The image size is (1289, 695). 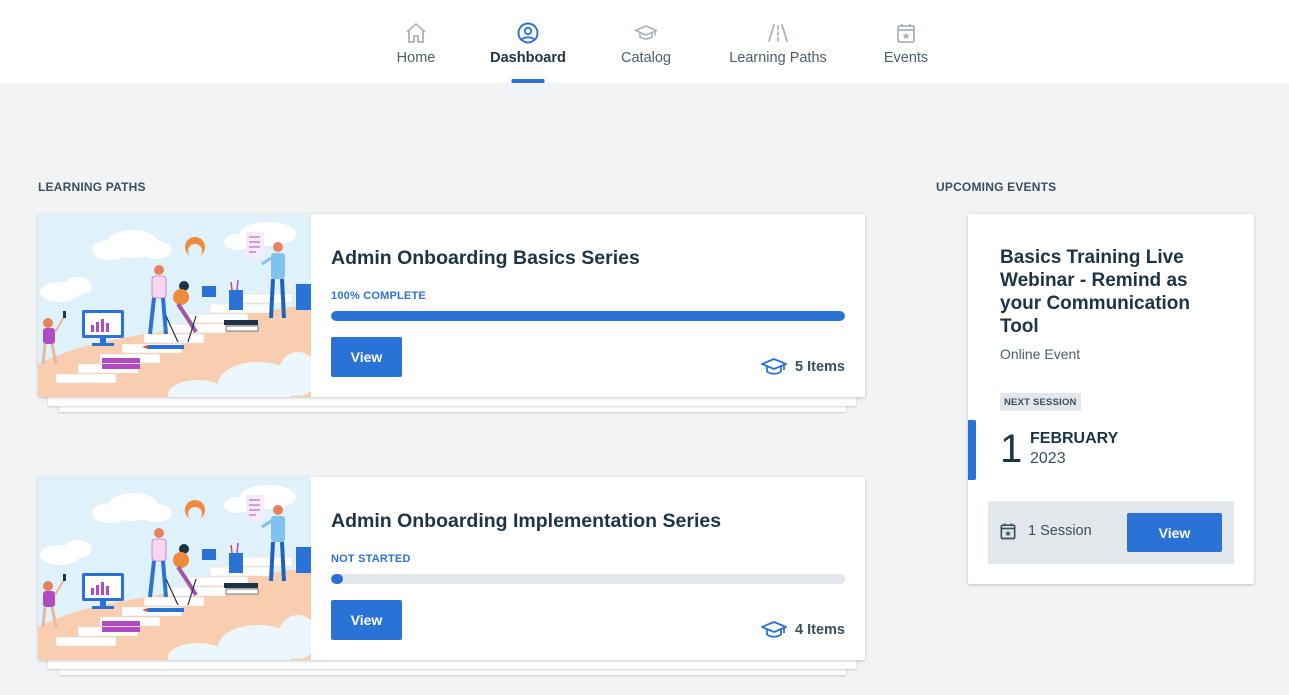 I want to click on session-count: 1 Session, so click(x=1045, y=531).